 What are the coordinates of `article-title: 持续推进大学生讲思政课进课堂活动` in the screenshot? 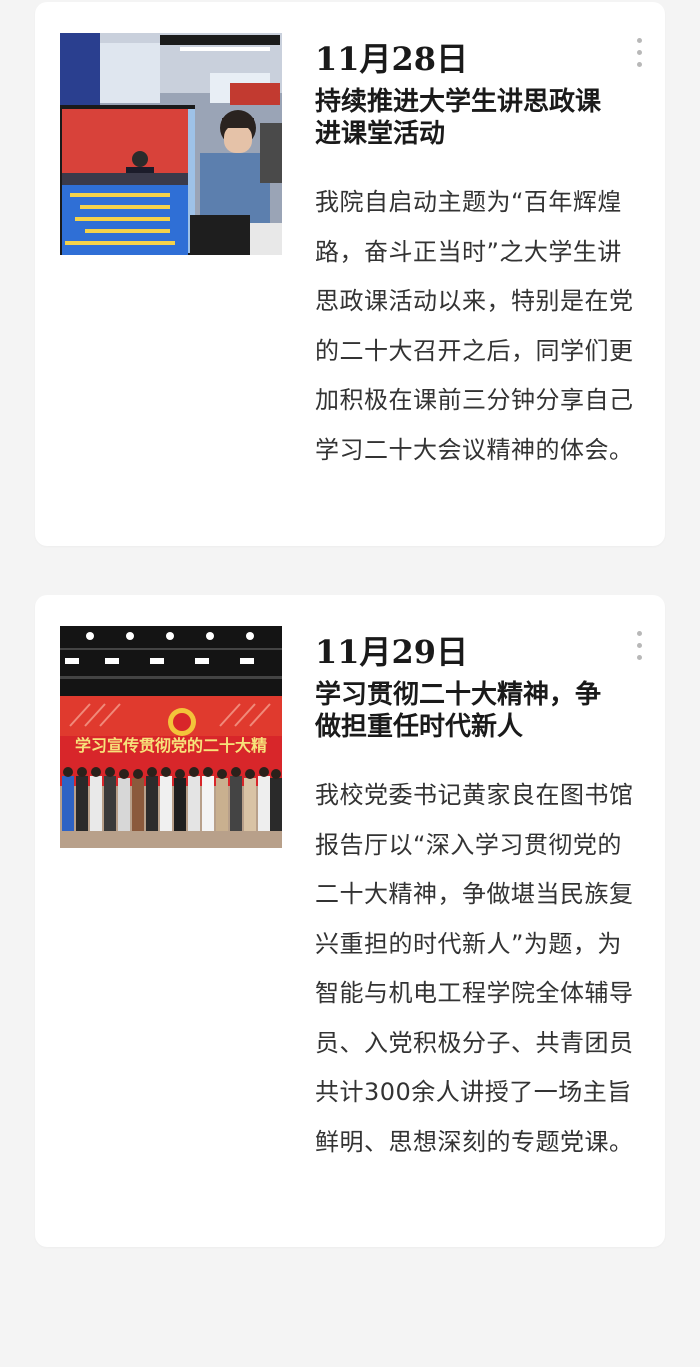 It's located at (465, 118).